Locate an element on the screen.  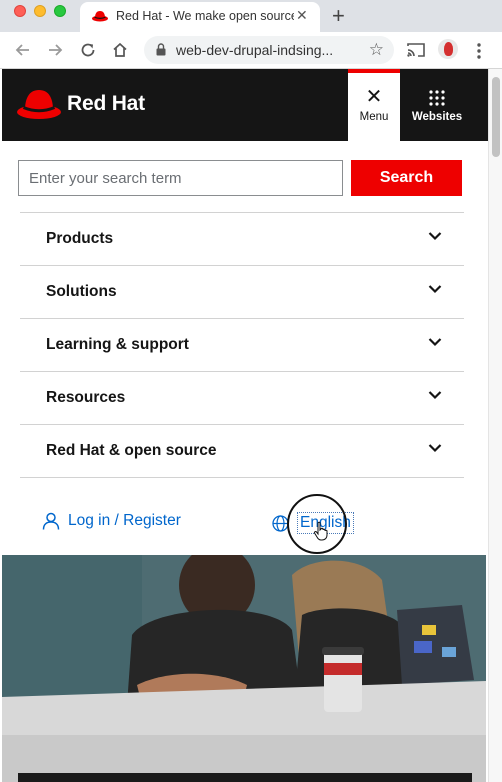
cast-icon is located at coordinates (416, 50).